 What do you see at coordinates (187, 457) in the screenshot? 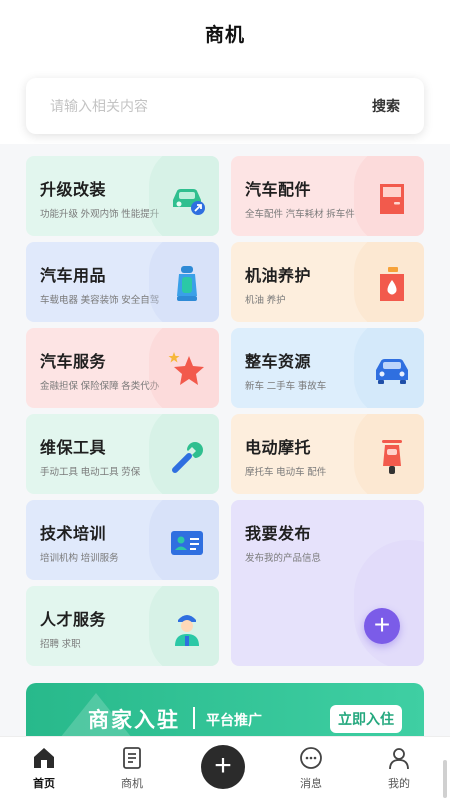
I see `wrench-icon` at bounding box center [187, 457].